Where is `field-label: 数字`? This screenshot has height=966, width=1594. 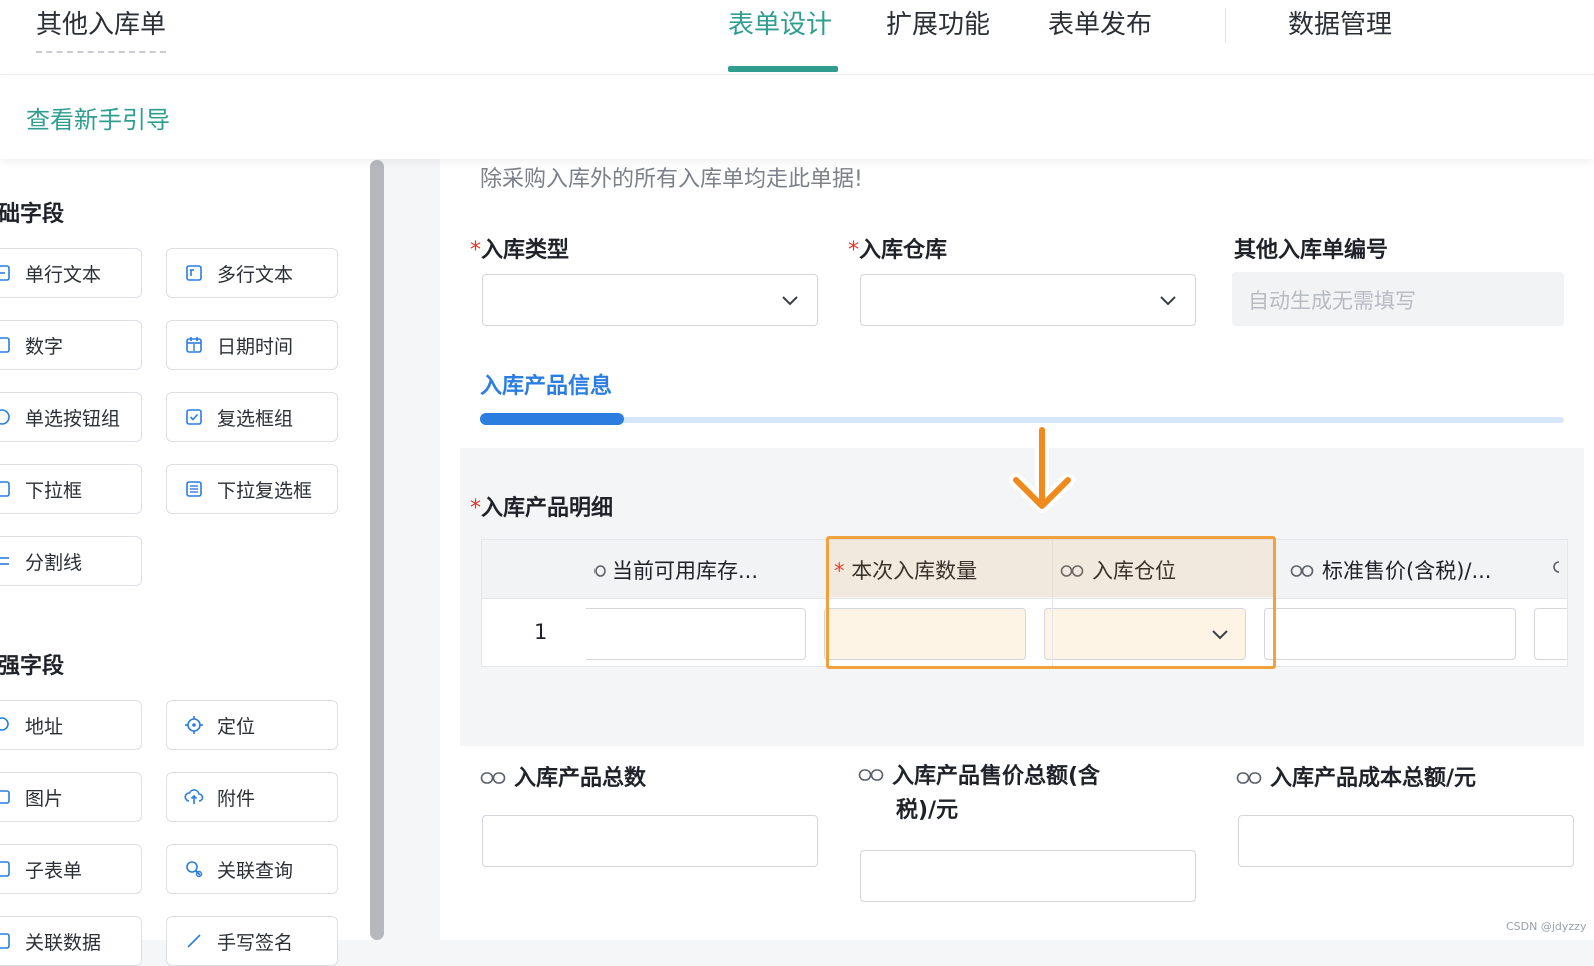
field-label: 数字 is located at coordinates (44, 346).